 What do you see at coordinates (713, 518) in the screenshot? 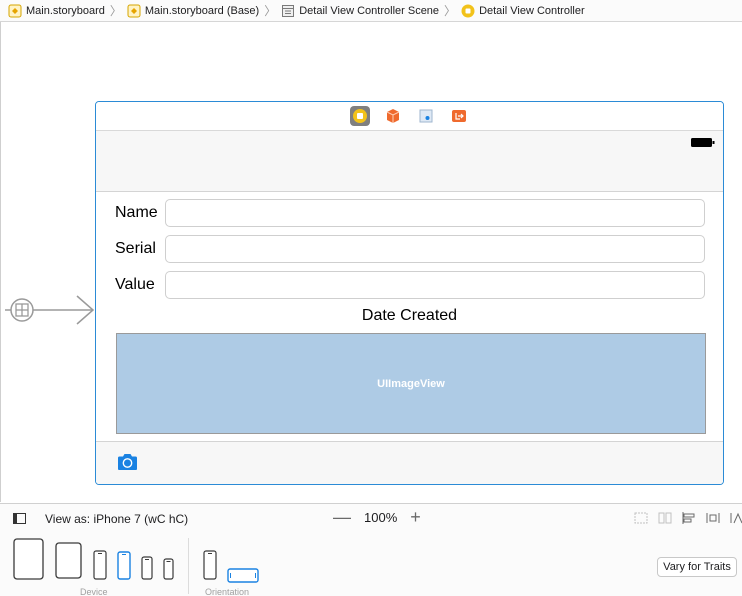
I see `add-constraints-icon` at bounding box center [713, 518].